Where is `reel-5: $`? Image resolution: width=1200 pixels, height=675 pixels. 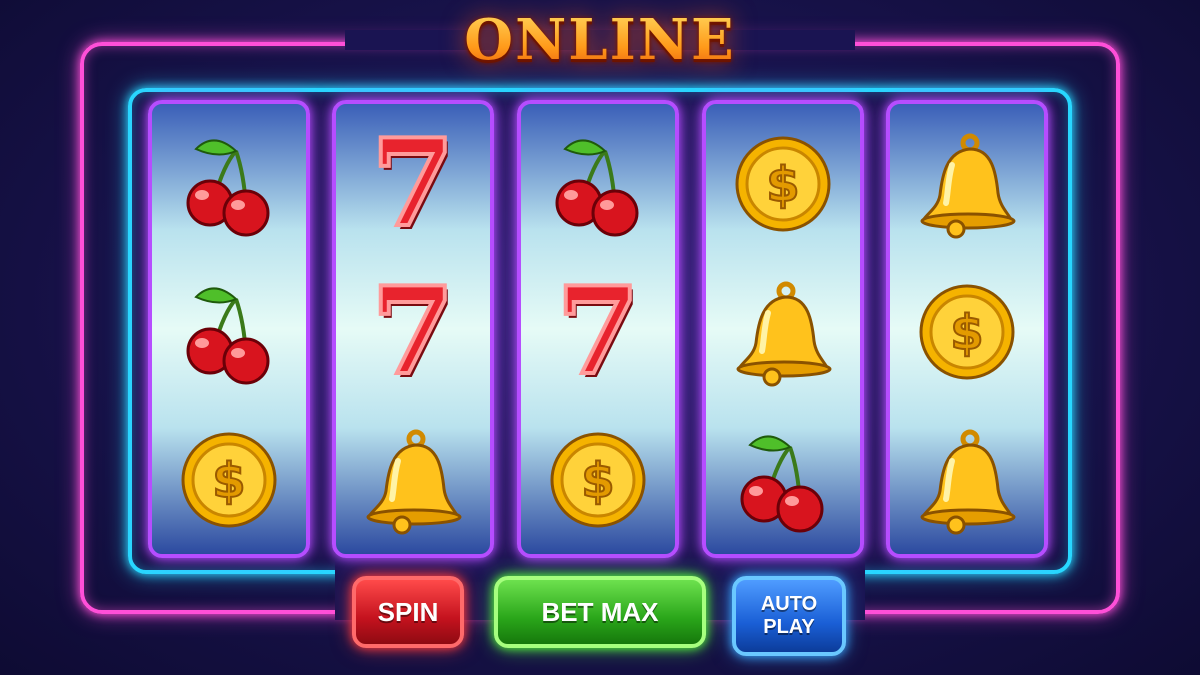 reel-5: $ is located at coordinates (967, 329).